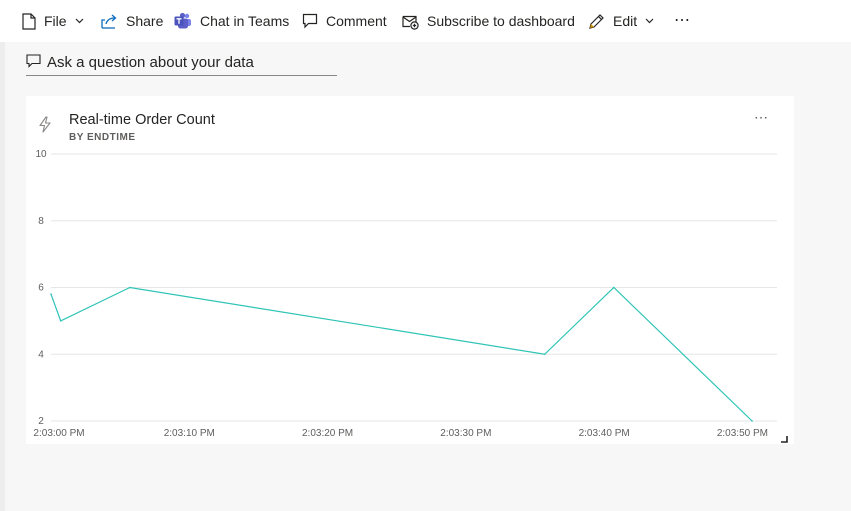  What do you see at coordinates (310, 21) in the screenshot?
I see `comment-icon` at bounding box center [310, 21].